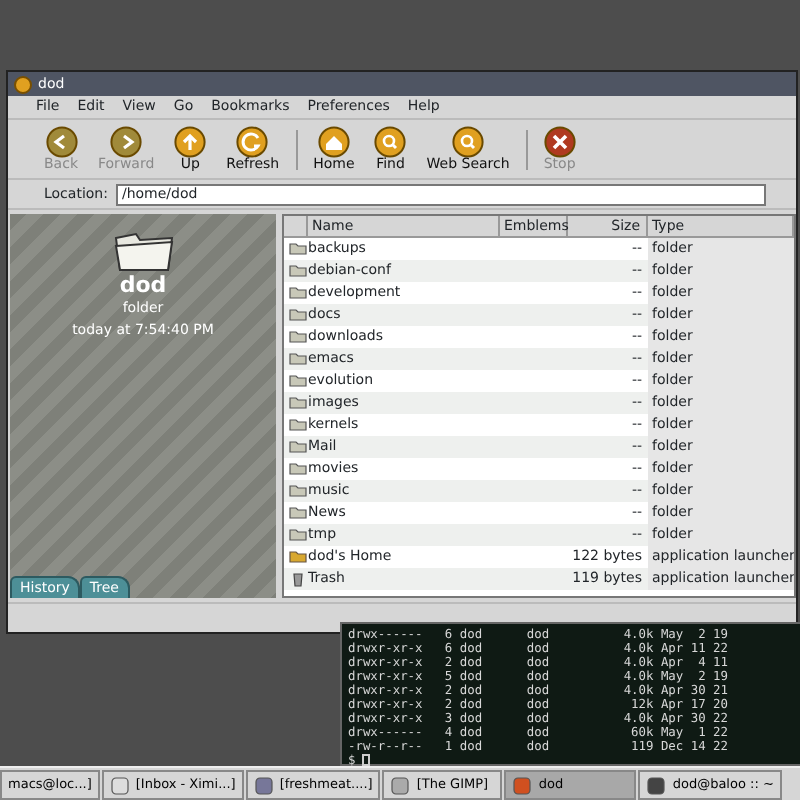 Image resolution: width=800 pixels, height=800 pixels. What do you see at coordinates (559, 141) in the screenshot?
I see `stop-icon` at bounding box center [559, 141].